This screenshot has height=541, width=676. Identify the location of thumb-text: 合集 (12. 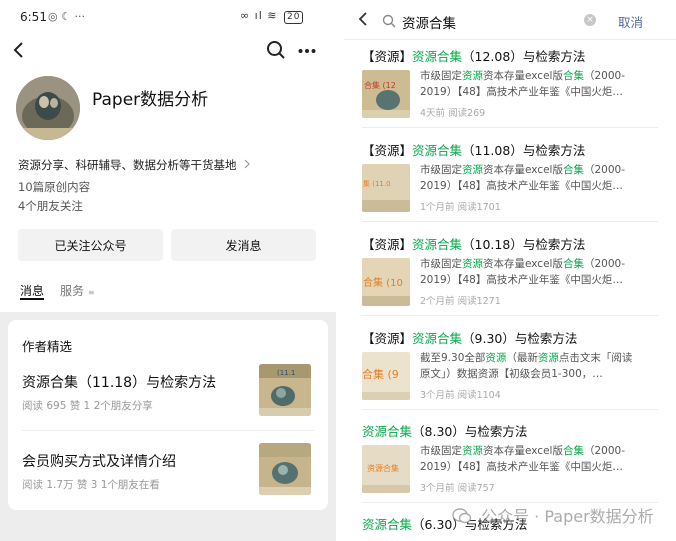
(380, 85).